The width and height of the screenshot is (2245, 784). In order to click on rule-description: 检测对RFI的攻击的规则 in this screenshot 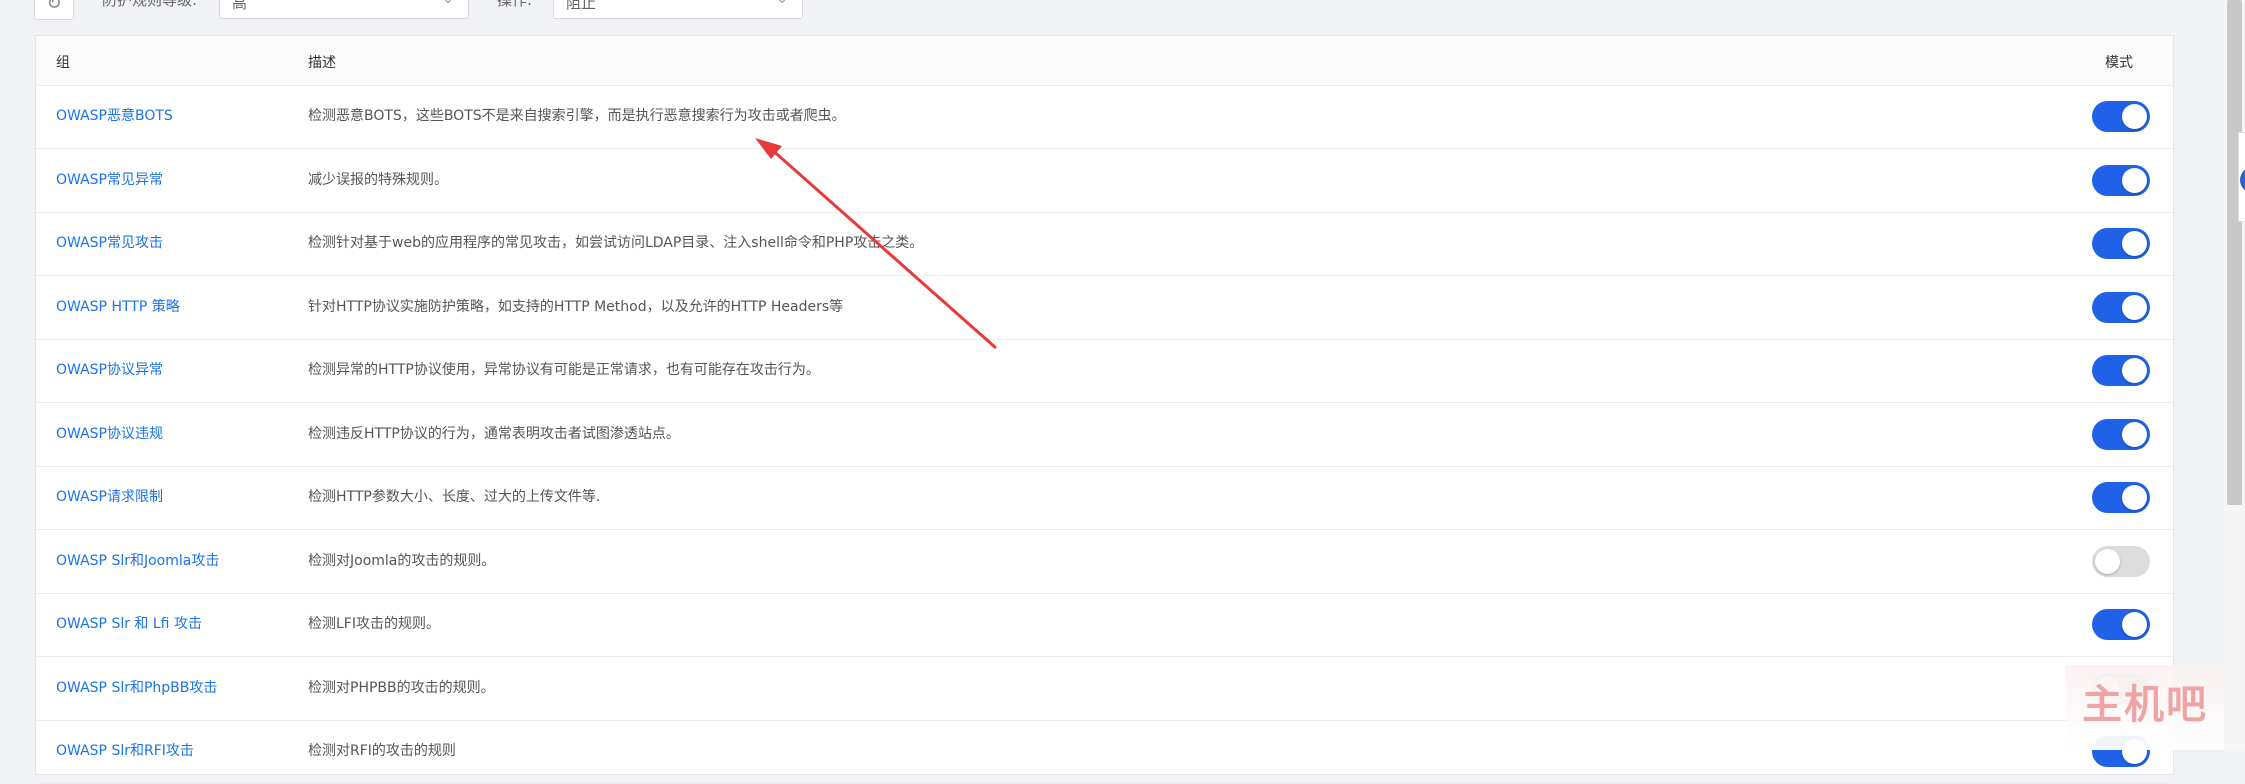, I will do `click(382, 751)`.